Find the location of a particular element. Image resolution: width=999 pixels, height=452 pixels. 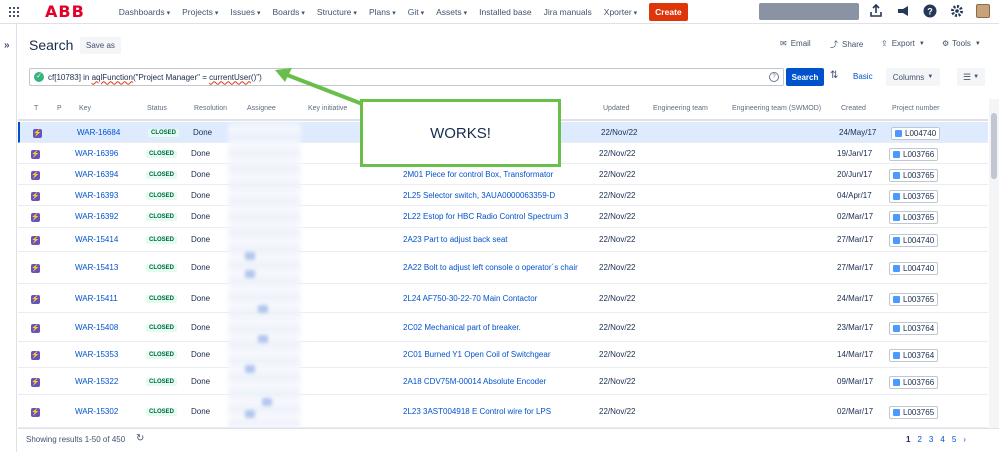

issue-key-link: WAR-15414 is located at coordinates (96, 239).